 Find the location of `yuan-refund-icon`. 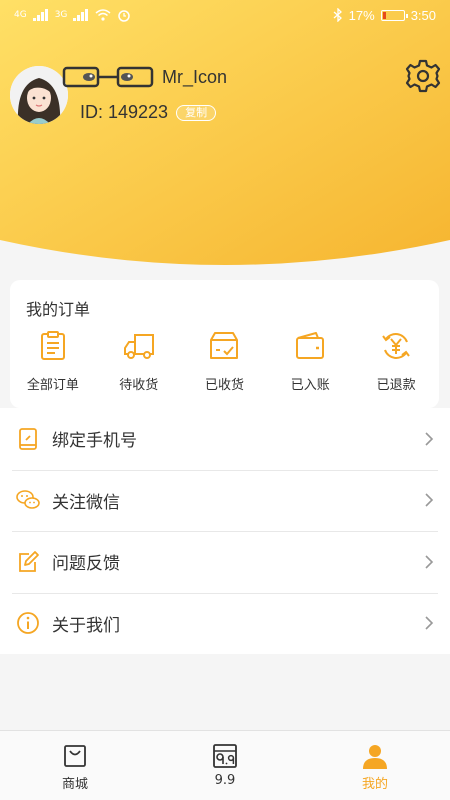

yuan-refund-icon is located at coordinates (396, 346).